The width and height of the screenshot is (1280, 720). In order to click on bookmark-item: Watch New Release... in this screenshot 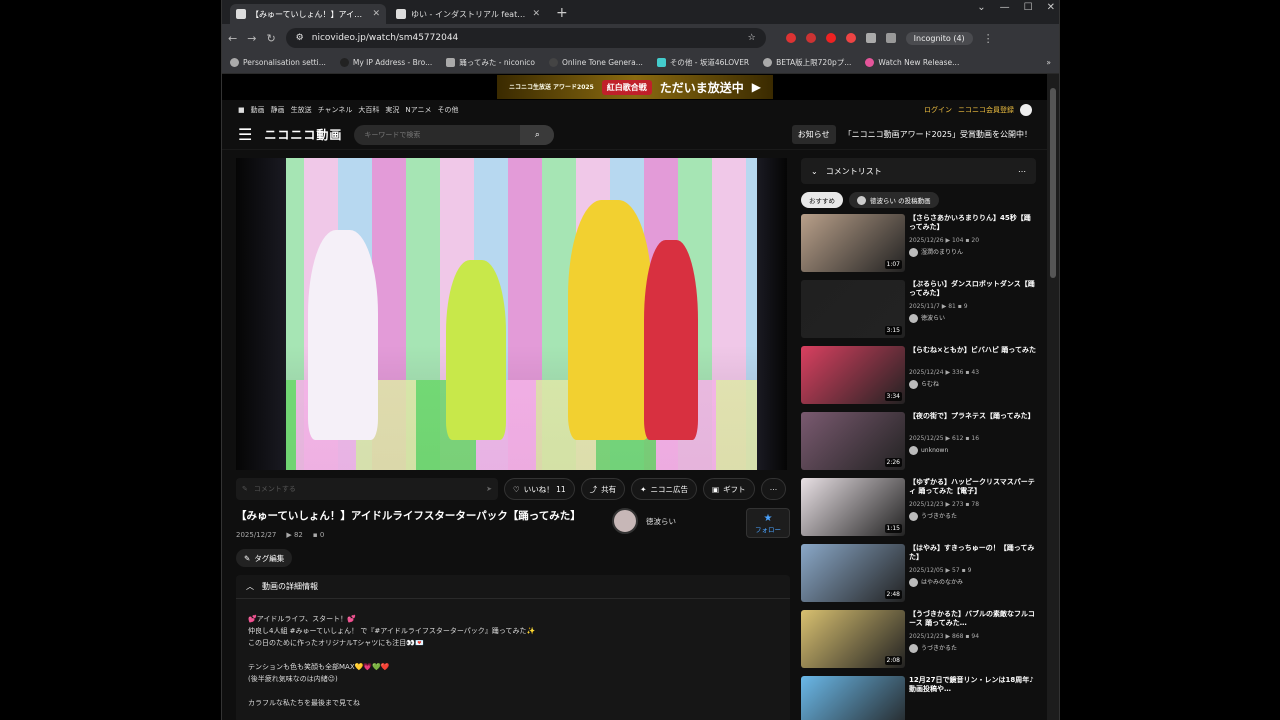, I will do `click(912, 62)`.